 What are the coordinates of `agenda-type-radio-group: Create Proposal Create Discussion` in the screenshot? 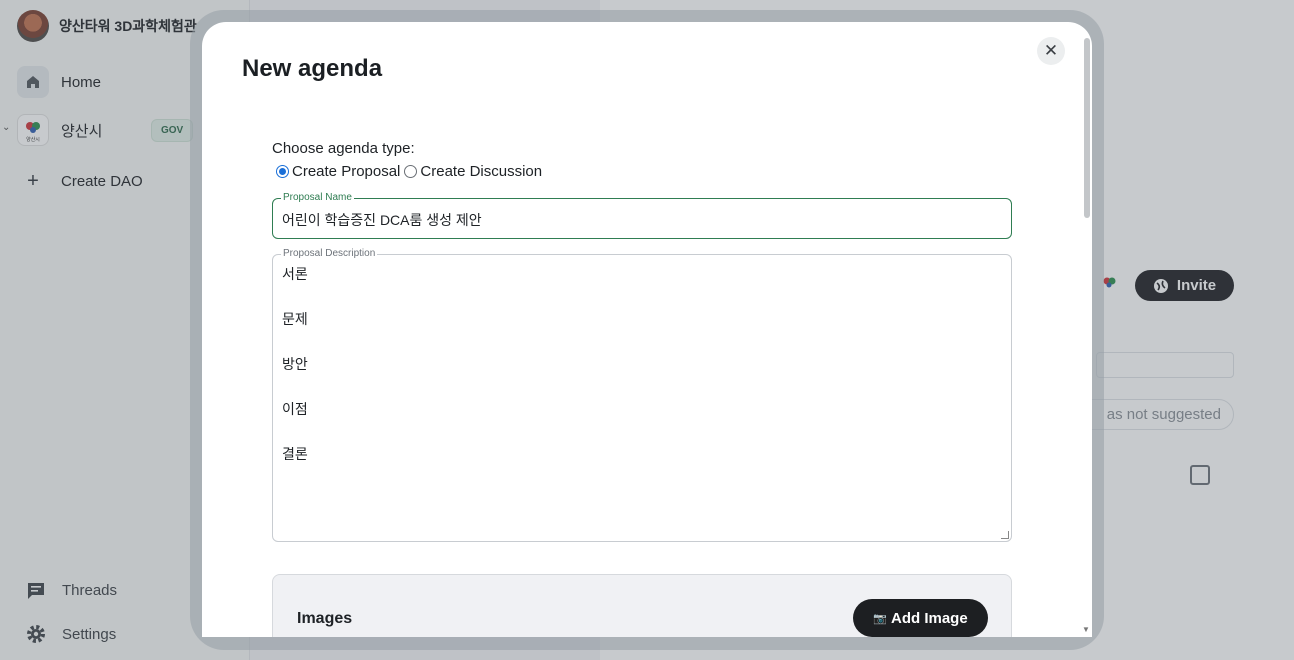 It's located at (411, 171).